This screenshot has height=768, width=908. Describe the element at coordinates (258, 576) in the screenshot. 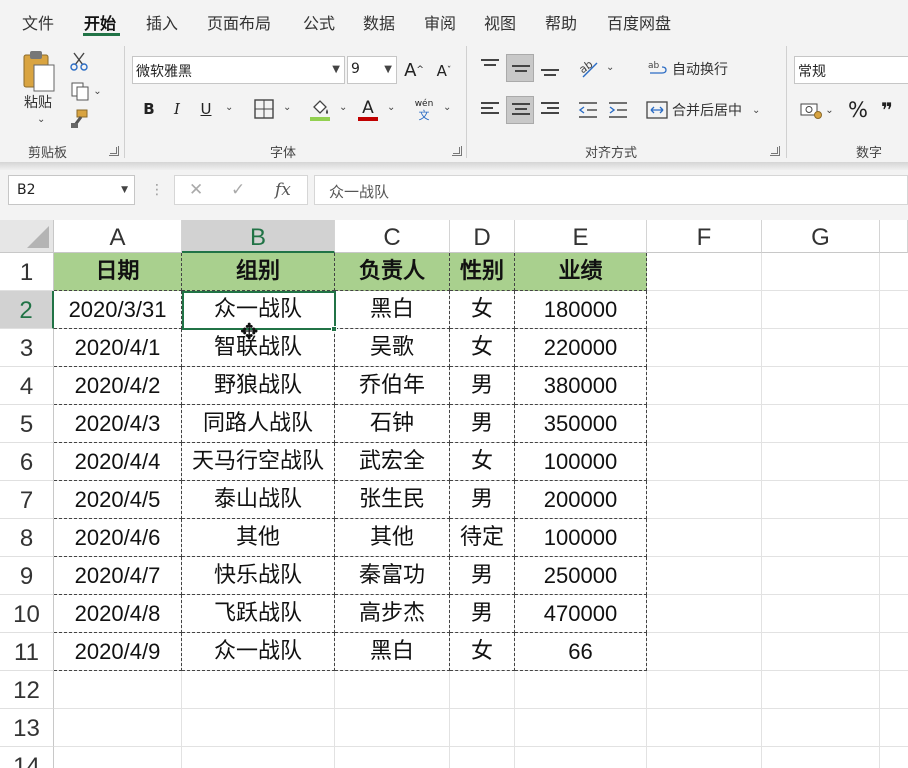

I see `cell-b9: 快乐战队` at that location.